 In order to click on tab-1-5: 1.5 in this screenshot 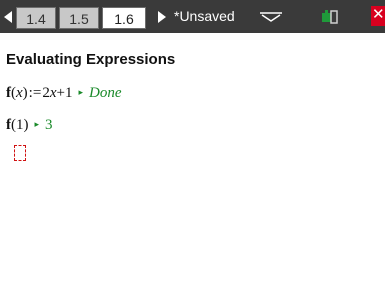, I will do `click(79, 18)`.